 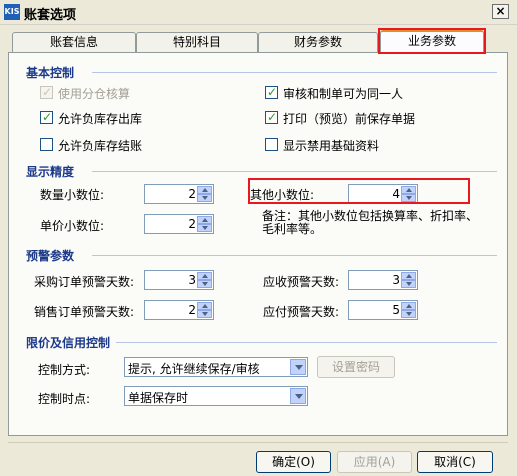 I want to click on kis-app-icon: KIS, so click(x=12, y=12).